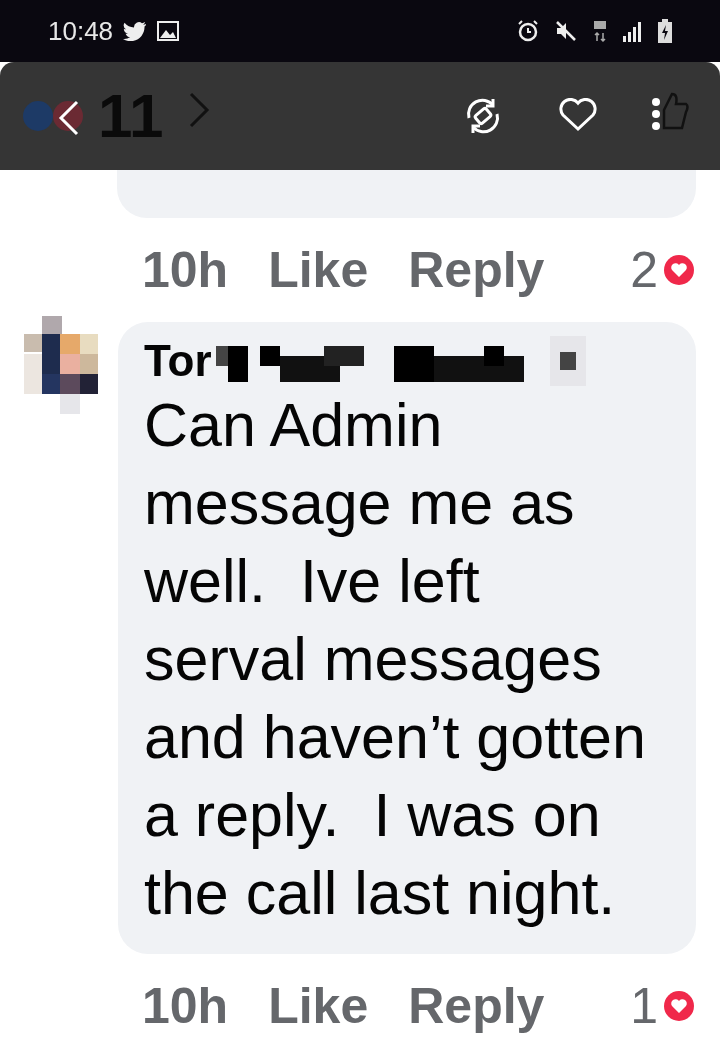 The height and width of the screenshot is (1045, 720). Describe the element at coordinates (81, 31) in the screenshot. I see `status-time: 10:48` at that location.